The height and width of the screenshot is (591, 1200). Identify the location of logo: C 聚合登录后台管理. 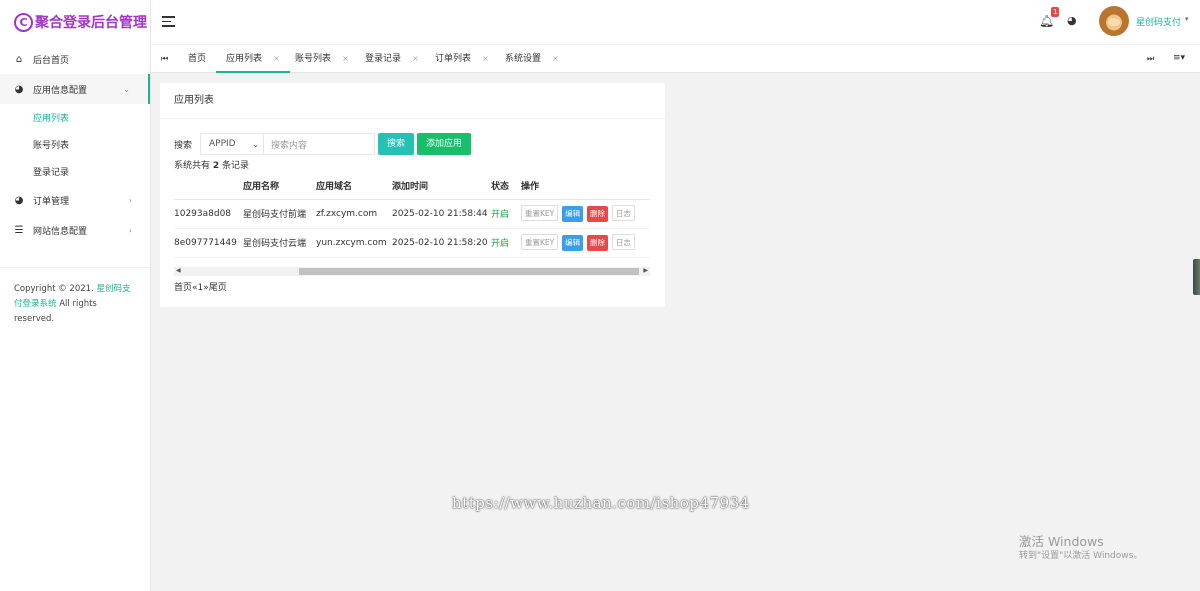
(75, 22).